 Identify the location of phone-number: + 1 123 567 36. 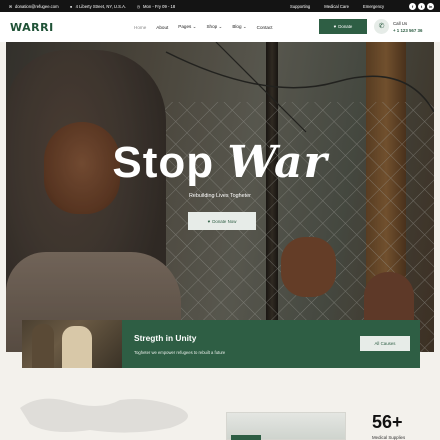
(407, 30).